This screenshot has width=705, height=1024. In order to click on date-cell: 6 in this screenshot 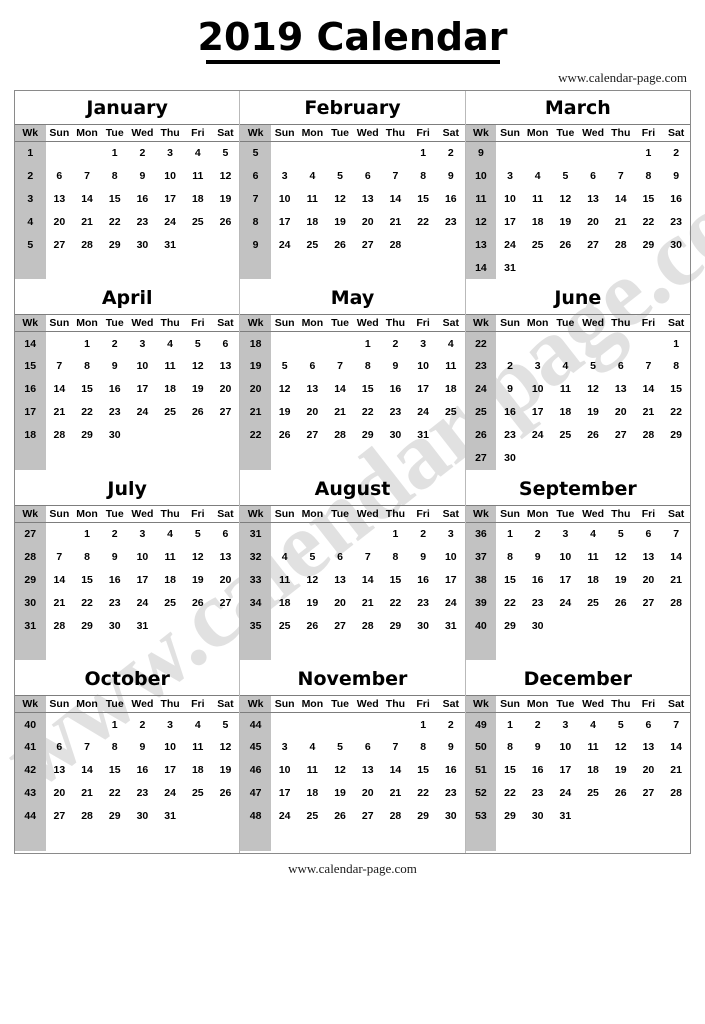, I will do `click(226, 533)`.